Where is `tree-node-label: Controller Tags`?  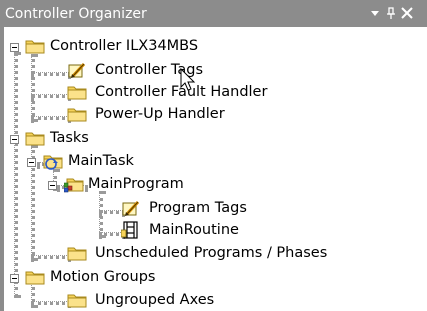 tree-node-label: Controller Tags is located at coordinates (149, 70).